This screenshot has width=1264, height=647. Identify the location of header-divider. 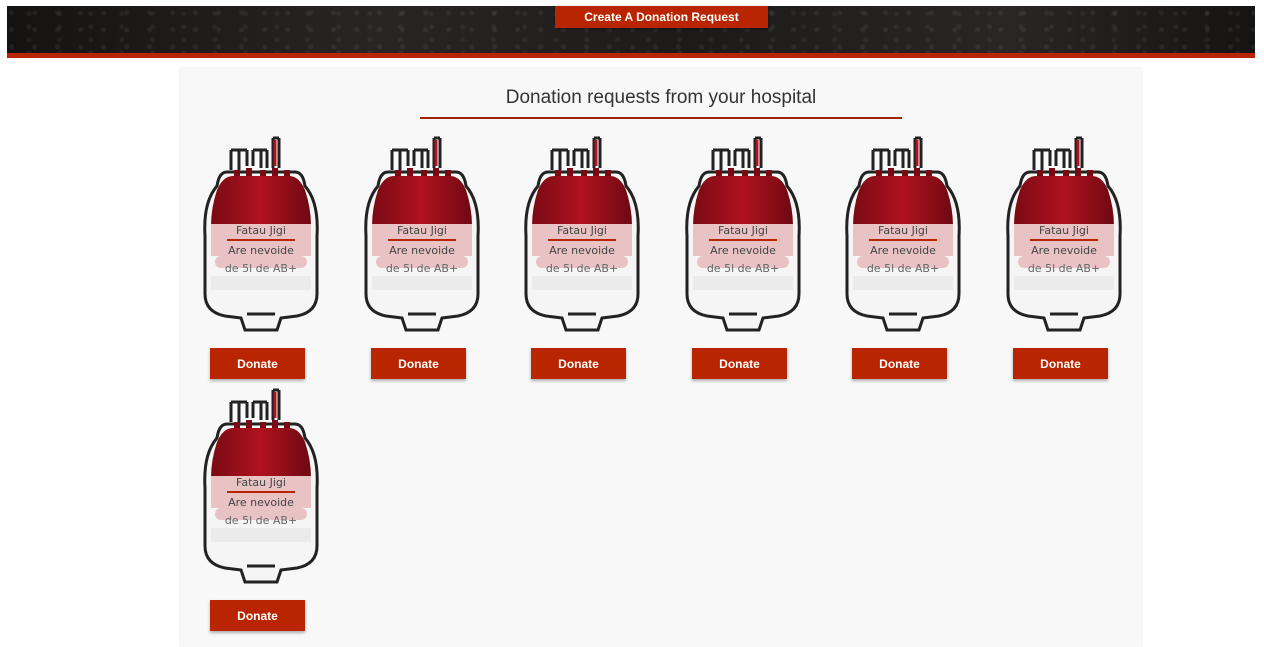
(631, 55).